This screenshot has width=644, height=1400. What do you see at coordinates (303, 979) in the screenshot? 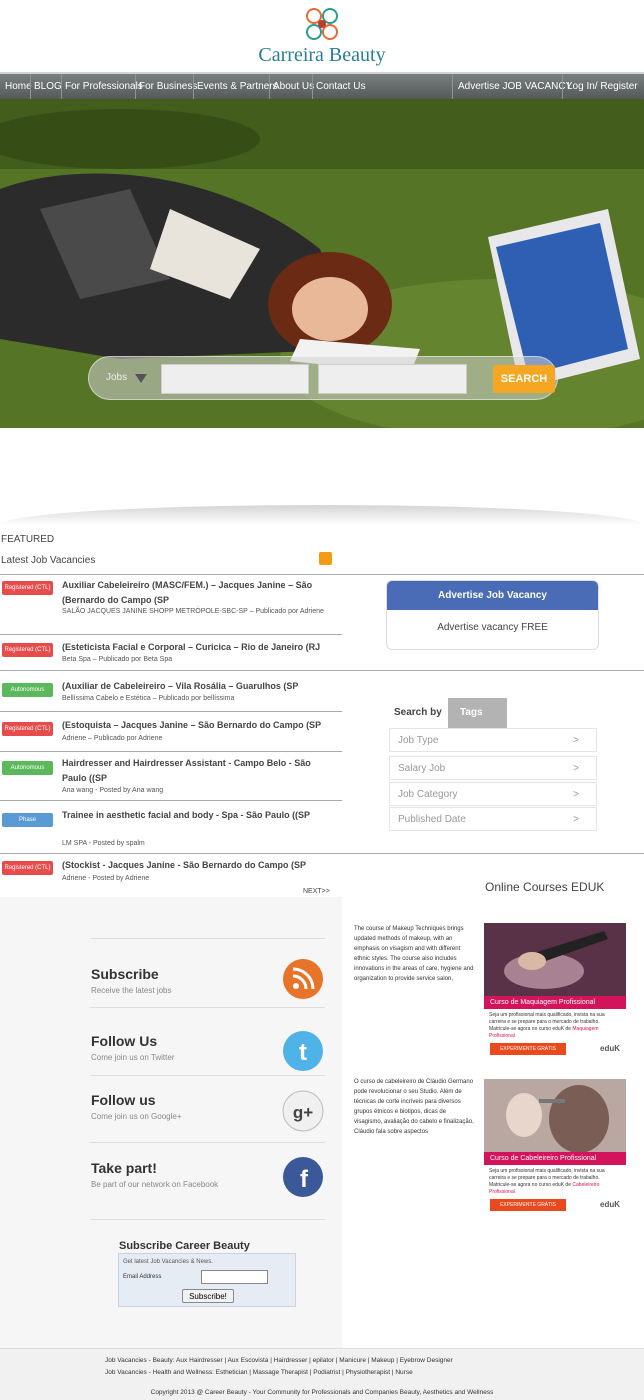
I see `rss-feed-icon` at bounding box center [303, 979].